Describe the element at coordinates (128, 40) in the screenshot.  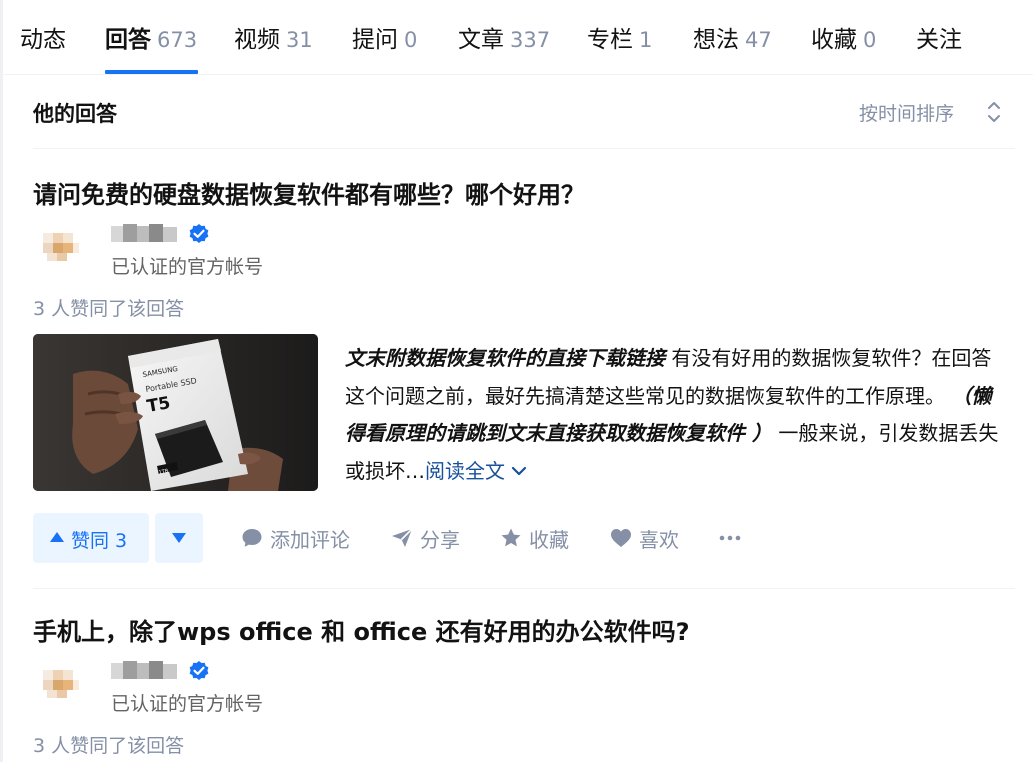
I see `tab-label: 回答` at that location.